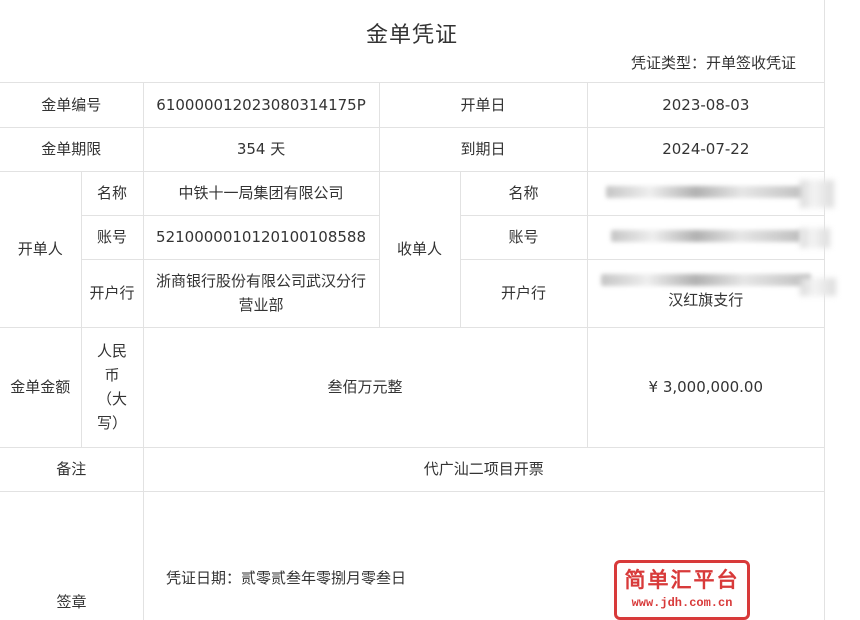 The width and height of the screenshot is (860, 620). Describe the element at coordinates (411, 35) in the screenshot. I see `voucher-title: 金单凭证` at that location.